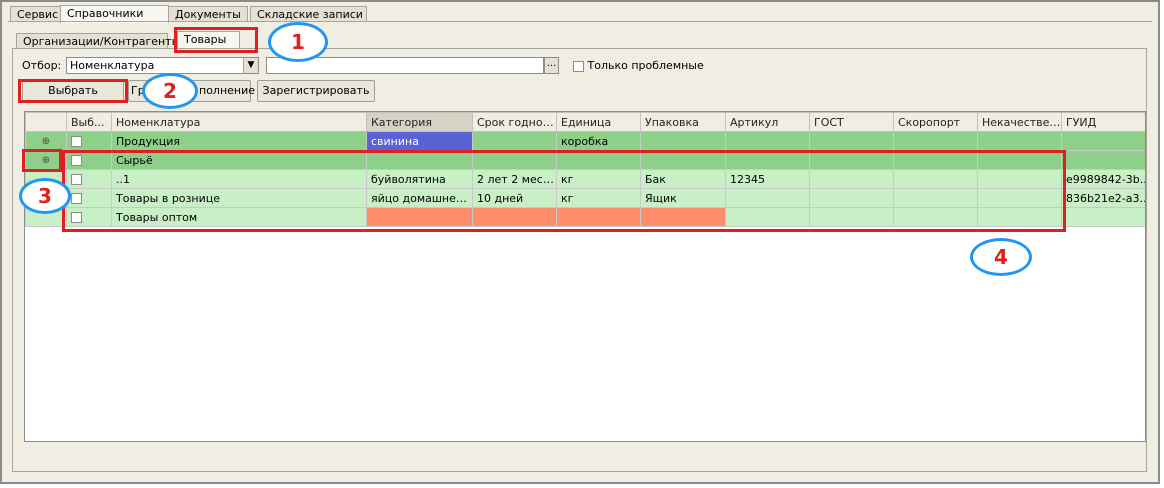  What do you see at coordinates (98, 41) in the screenshot?
I see `tab-organizations-contractors: Организации/Контрагенты` at bounding box center [98, 41].